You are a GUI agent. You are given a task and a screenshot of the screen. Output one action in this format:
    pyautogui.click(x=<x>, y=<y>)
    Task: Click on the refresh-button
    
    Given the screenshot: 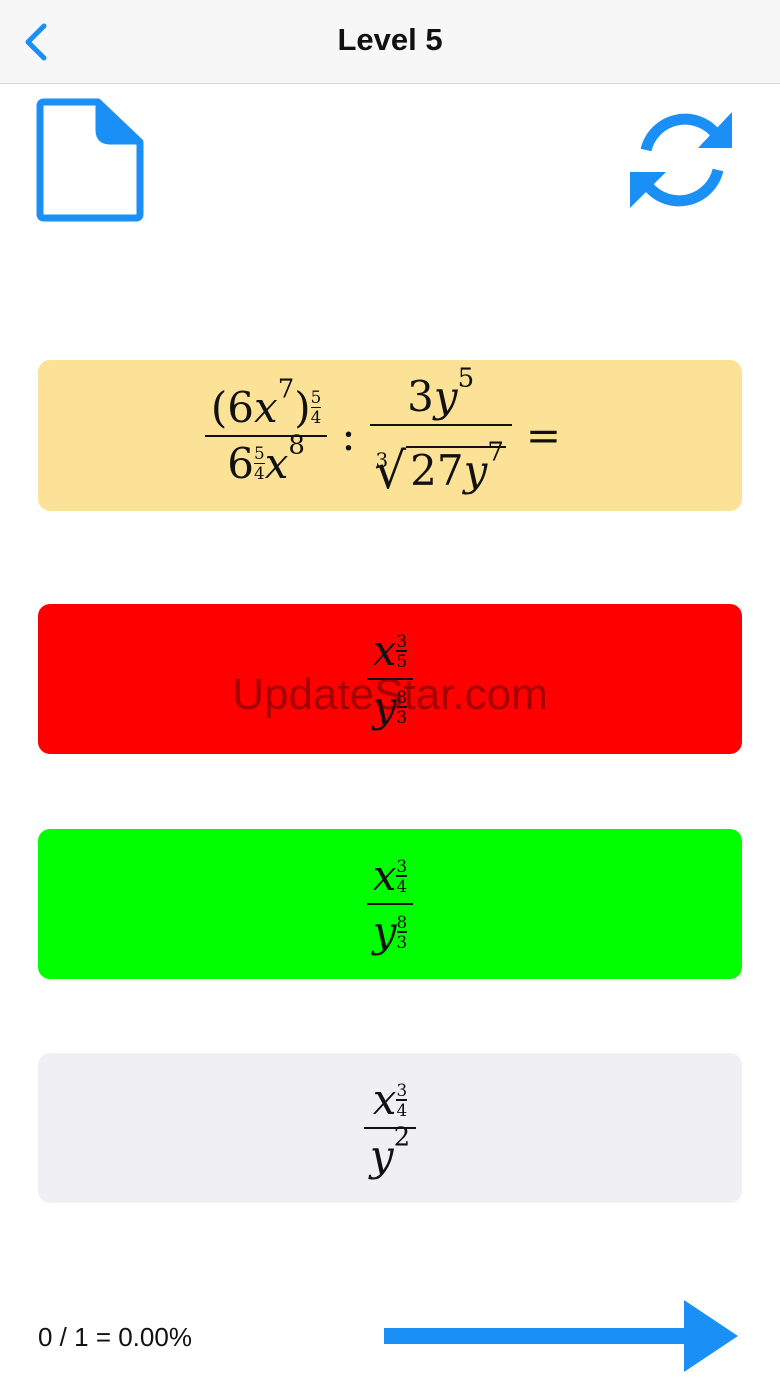 What is the action you would take?
    pyautogui.click(x=682, y=160)
    